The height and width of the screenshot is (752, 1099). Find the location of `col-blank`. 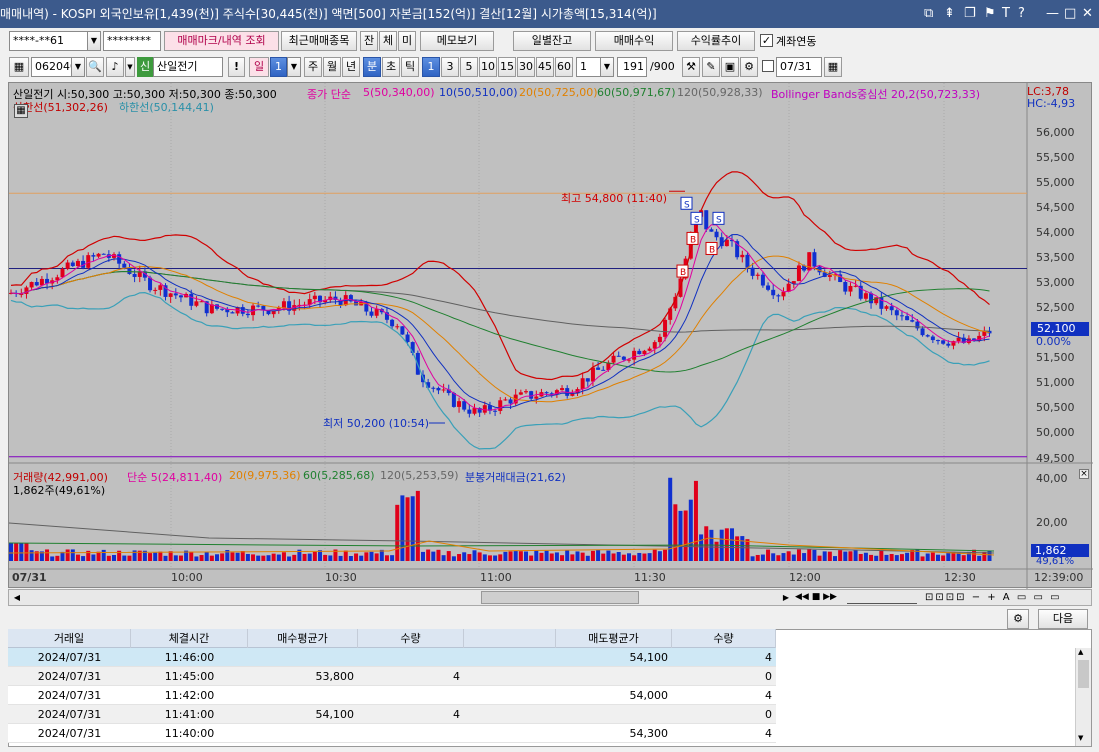

col-blank is located at coordinates (510, 638).